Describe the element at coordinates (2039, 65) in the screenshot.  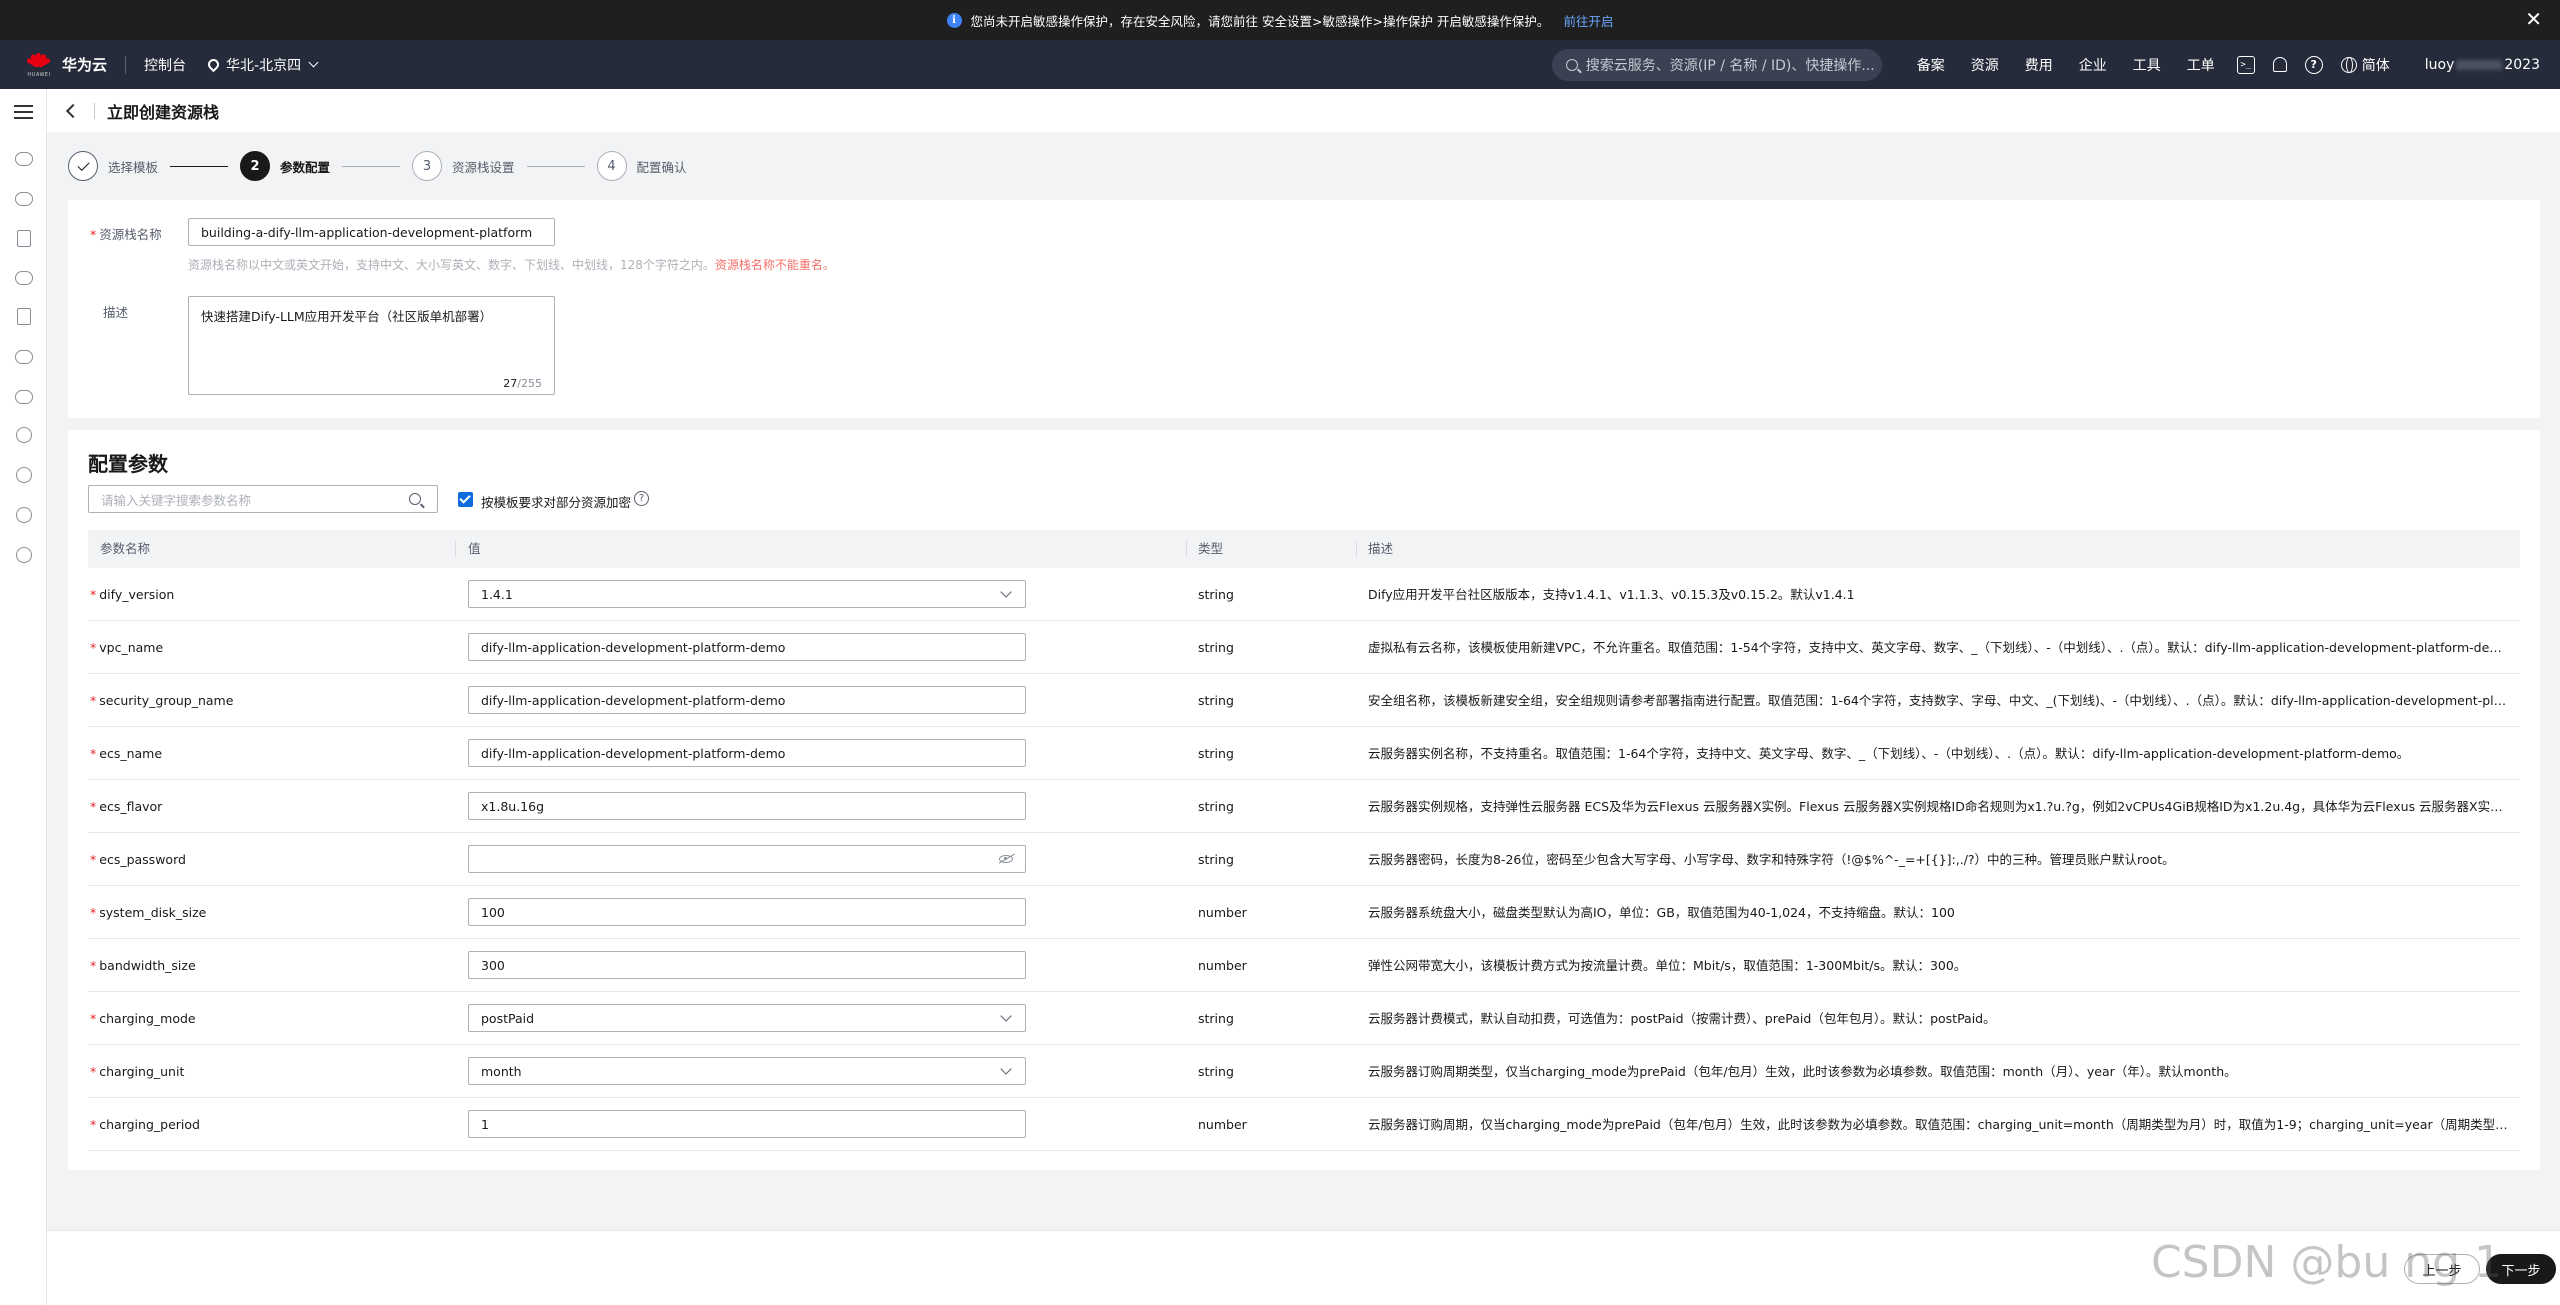
I see `nav-link-billing: 费用` at that location.